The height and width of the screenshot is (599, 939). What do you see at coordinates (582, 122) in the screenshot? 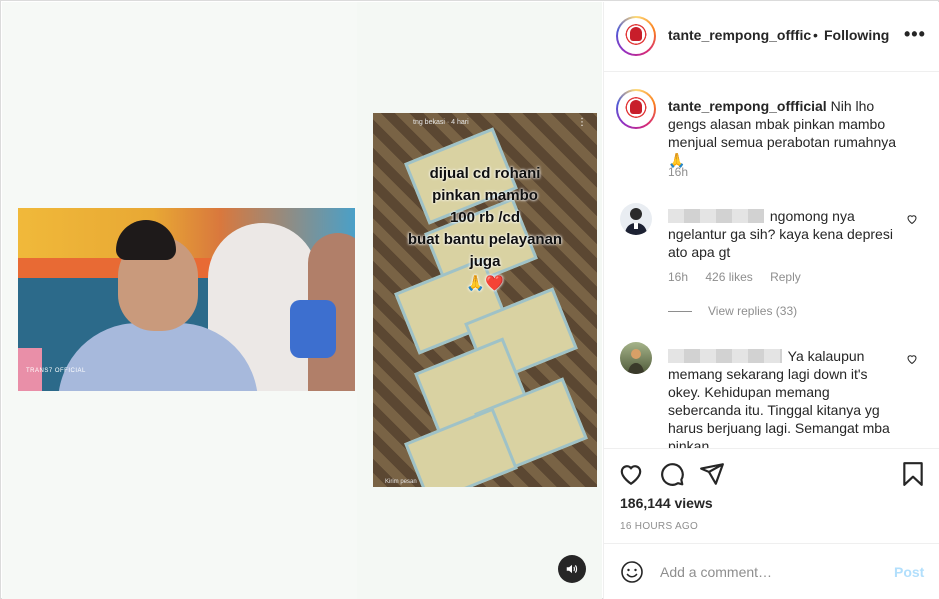
I see `story-menu-icon: ⋮` at bounding box center [582, 122].